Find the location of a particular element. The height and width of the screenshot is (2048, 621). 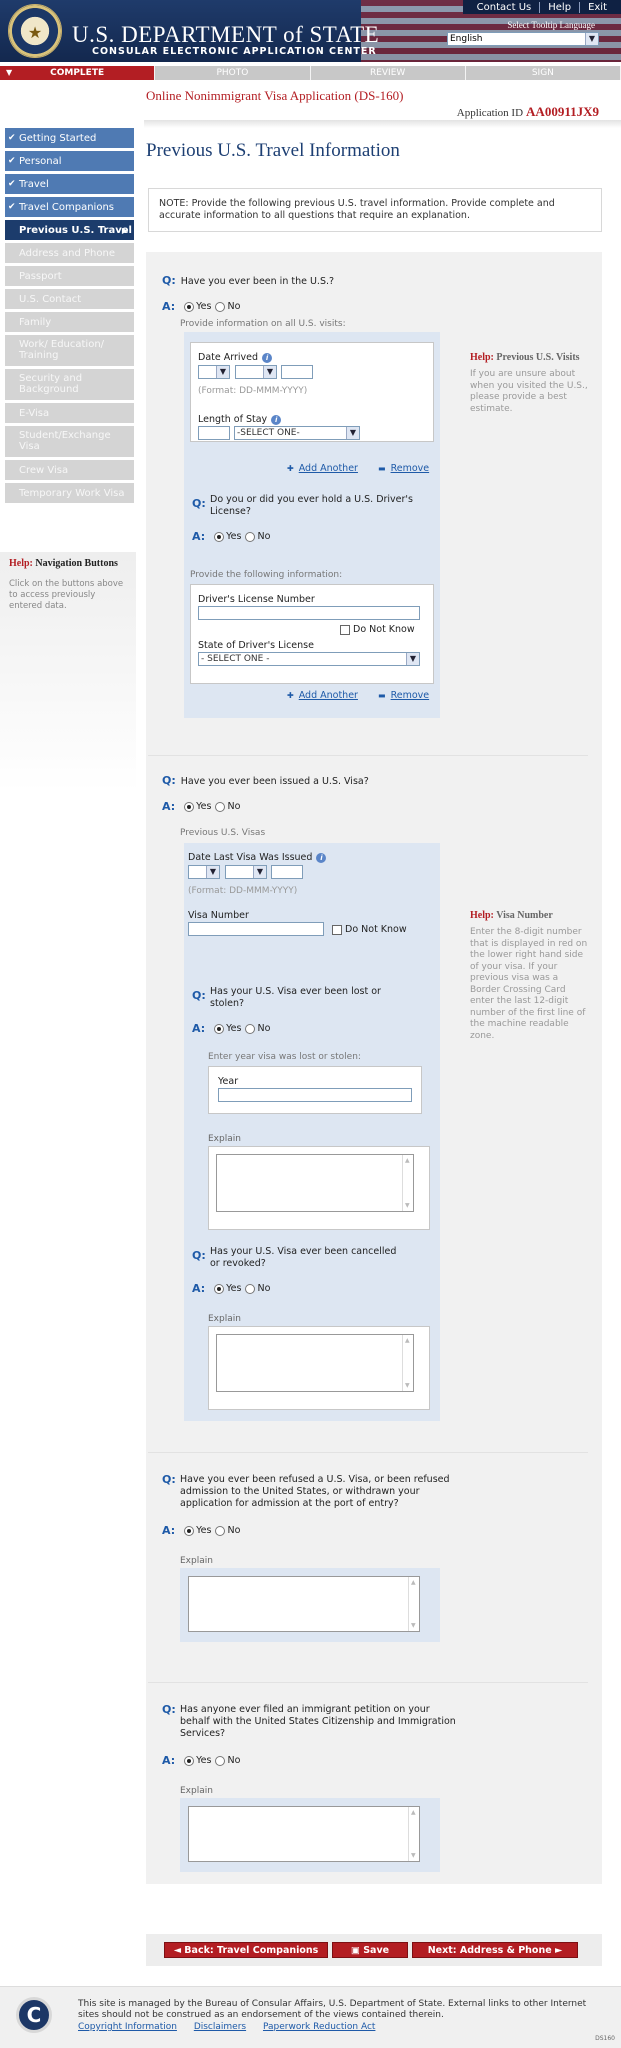

lost-year-input is located at coordinates (315, 1095).